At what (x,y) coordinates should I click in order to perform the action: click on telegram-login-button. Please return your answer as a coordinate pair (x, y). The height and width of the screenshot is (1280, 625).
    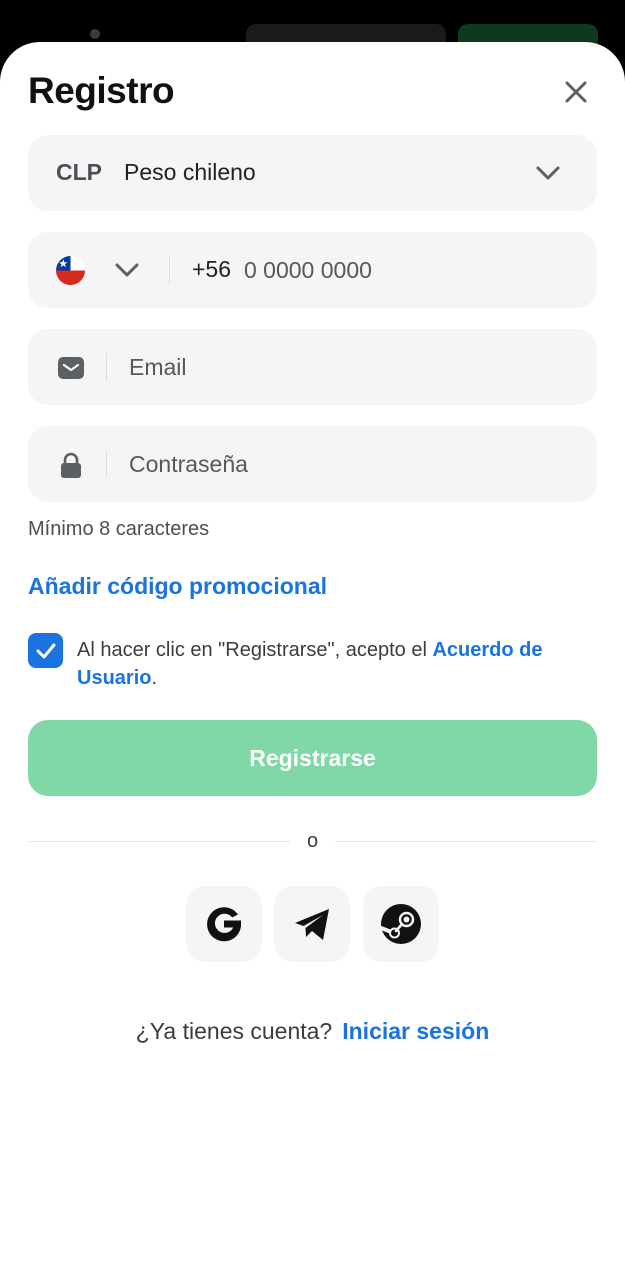
    Looking at the image, I should click on (312, 924).